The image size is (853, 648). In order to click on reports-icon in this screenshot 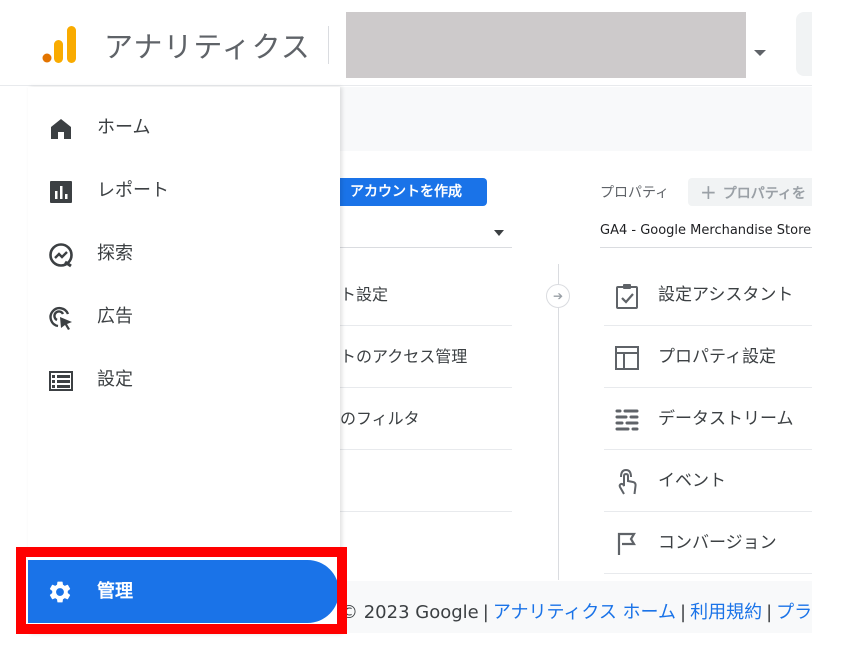, I will do `click(61, 192)`.